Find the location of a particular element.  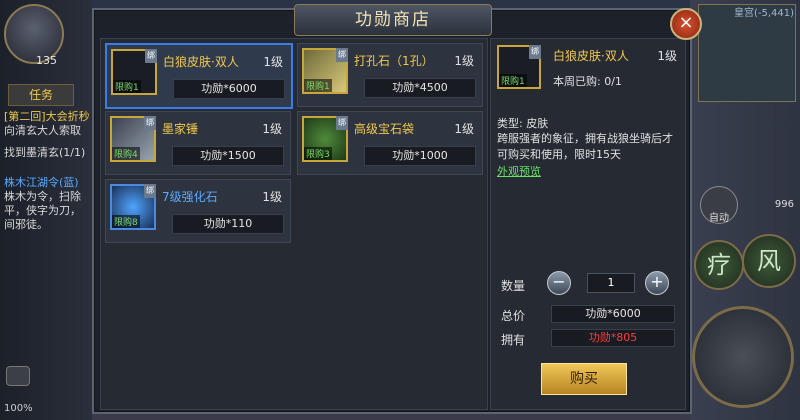

quest-line: [第二回]大会折秒 is located at coordinates (47, 117).